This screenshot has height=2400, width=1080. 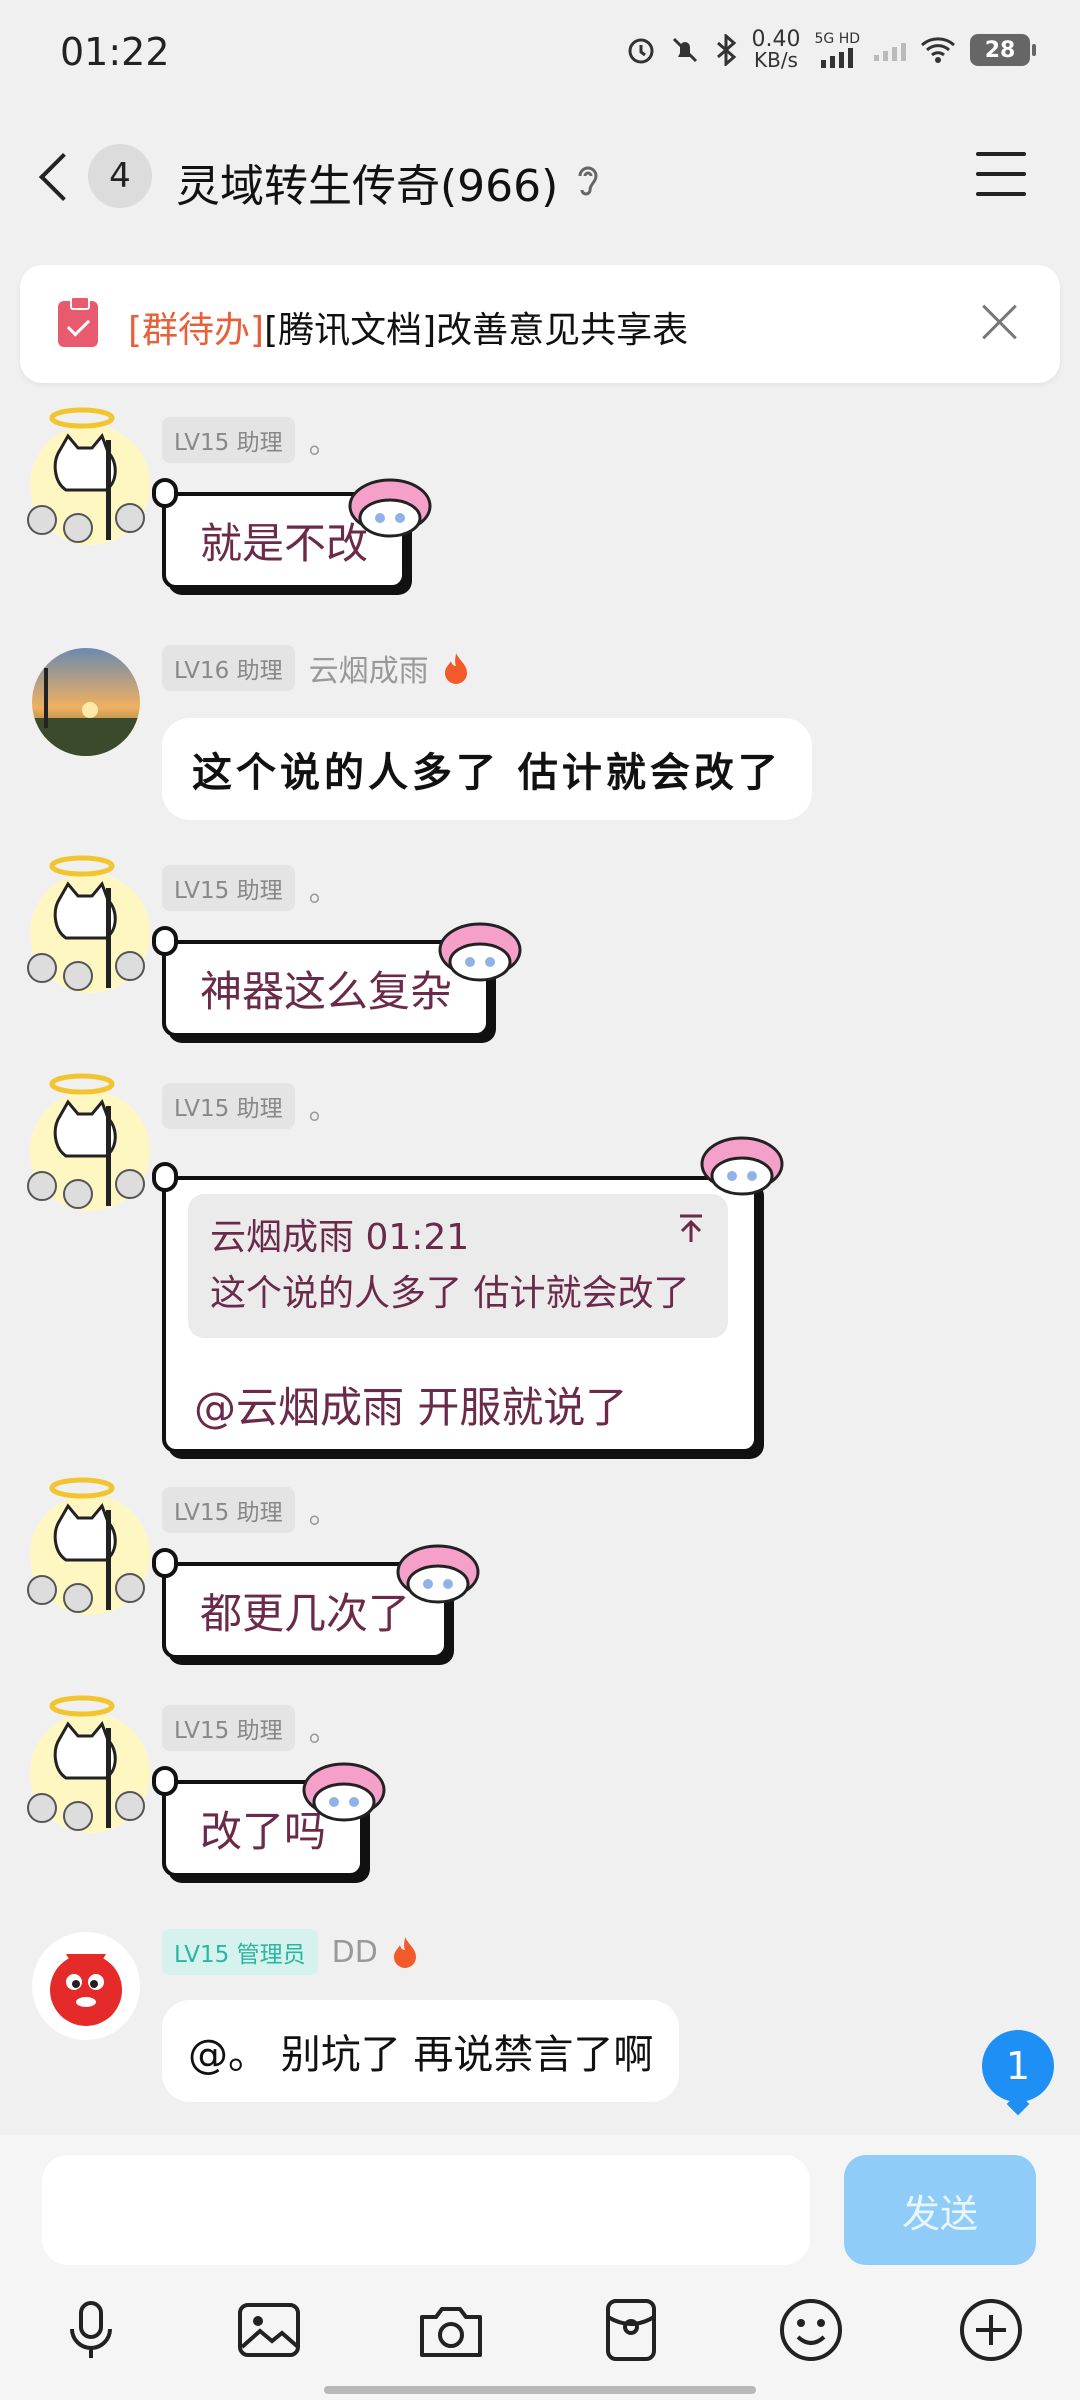 I want to click on message-item: LV15 管理员 DD @。 别坑了 再说禁言了啊, so click(x=540, y=2025).